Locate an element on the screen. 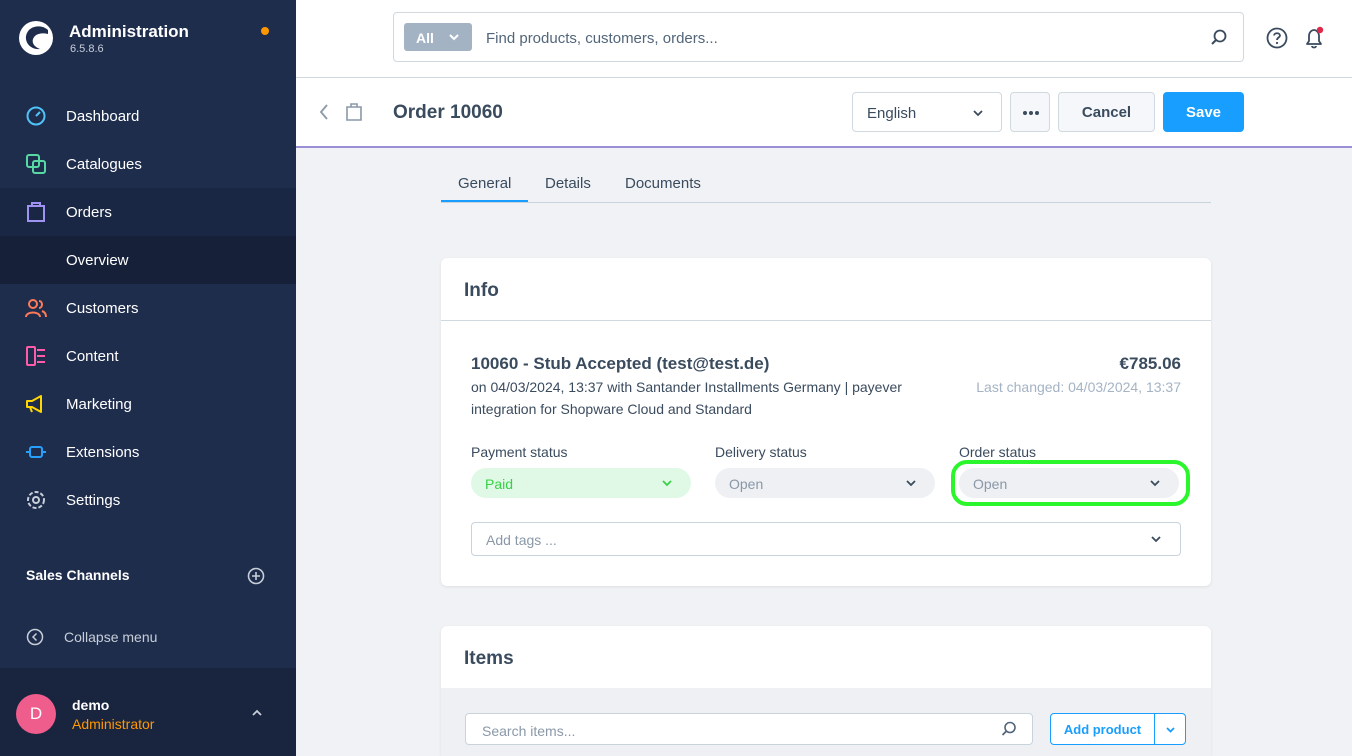 Image resolution: width=1352 pixels, height=756 pixels. shopware-logo-icon is located at coordinates (36, 38).